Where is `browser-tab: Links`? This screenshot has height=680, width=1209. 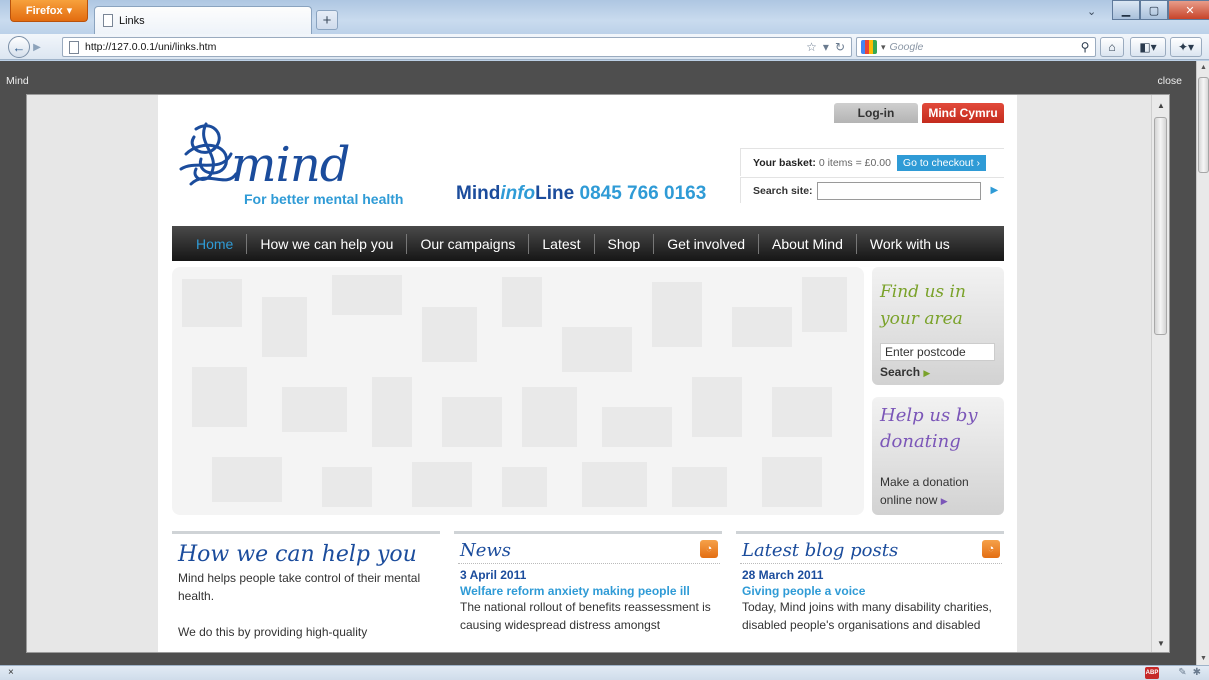
browser-tab: Links is located at coordinates (203, 20).